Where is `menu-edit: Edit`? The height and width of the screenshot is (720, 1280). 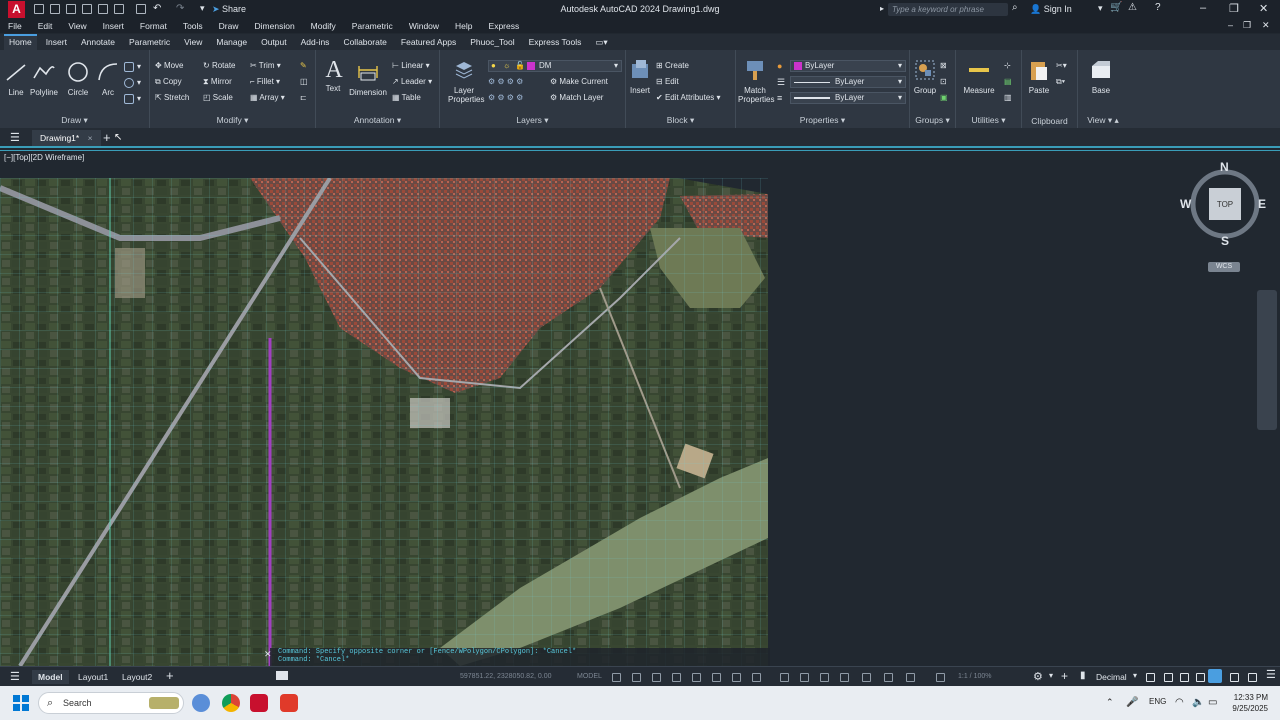 menu-edit: Edit is located at coordinates (45, 26).